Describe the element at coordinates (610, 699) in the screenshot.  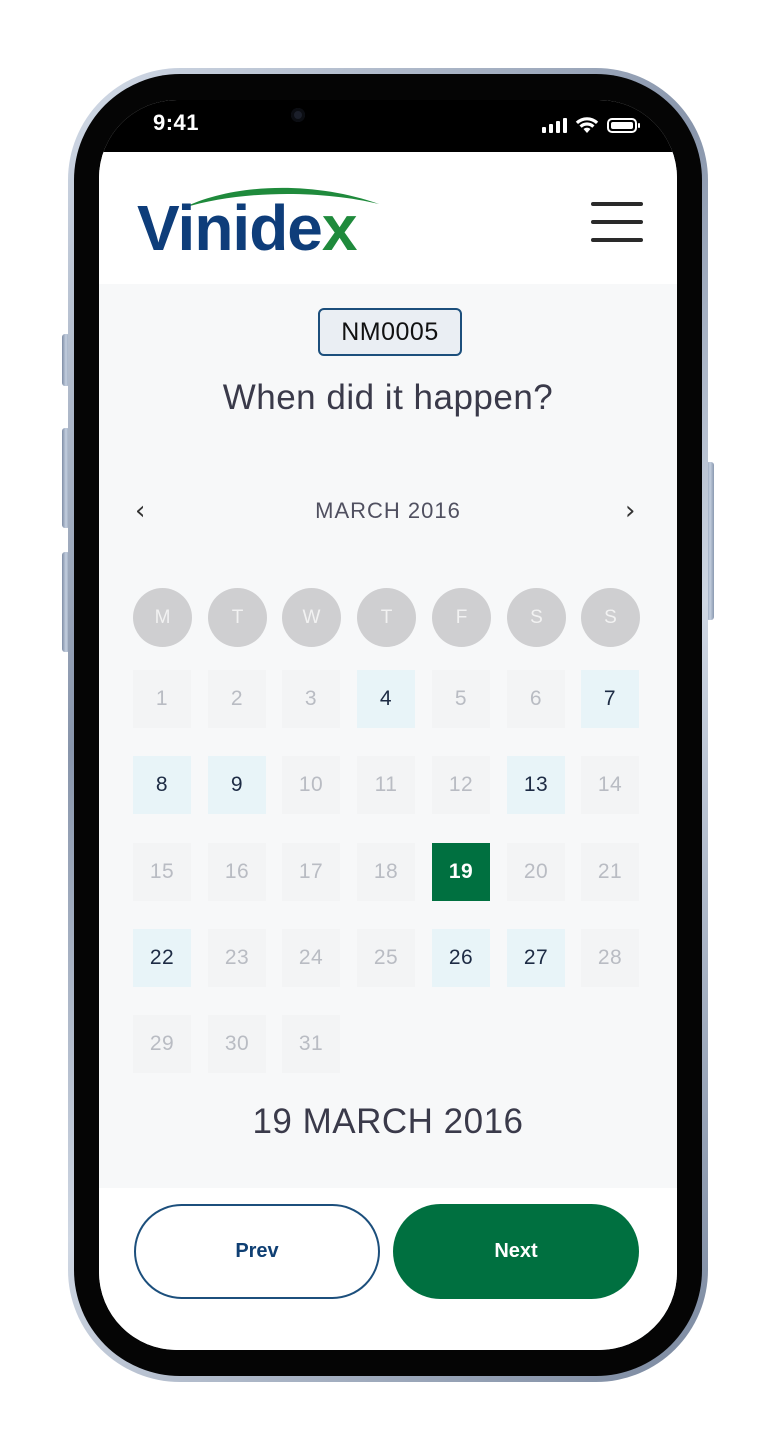
I see `calendar-day: 7` at that location.